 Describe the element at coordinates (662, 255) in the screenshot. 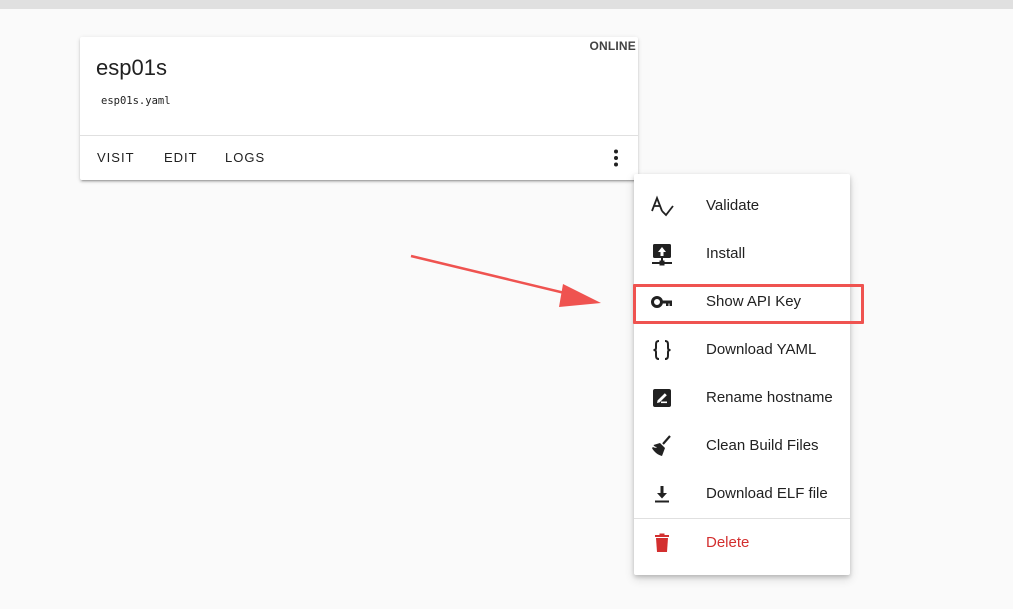

I see `upload-network-icon` at that location.